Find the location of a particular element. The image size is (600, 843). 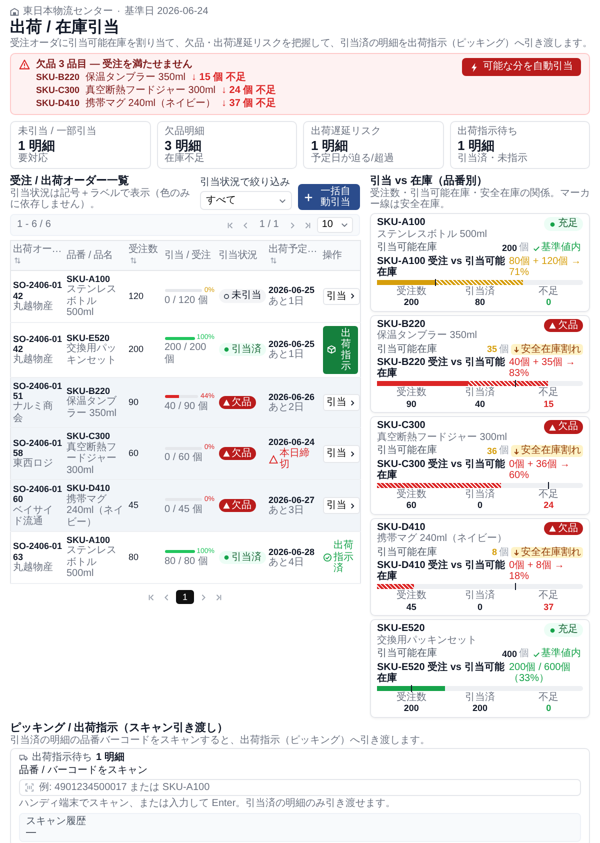

dot-icon is located at coordinates (552, 224).